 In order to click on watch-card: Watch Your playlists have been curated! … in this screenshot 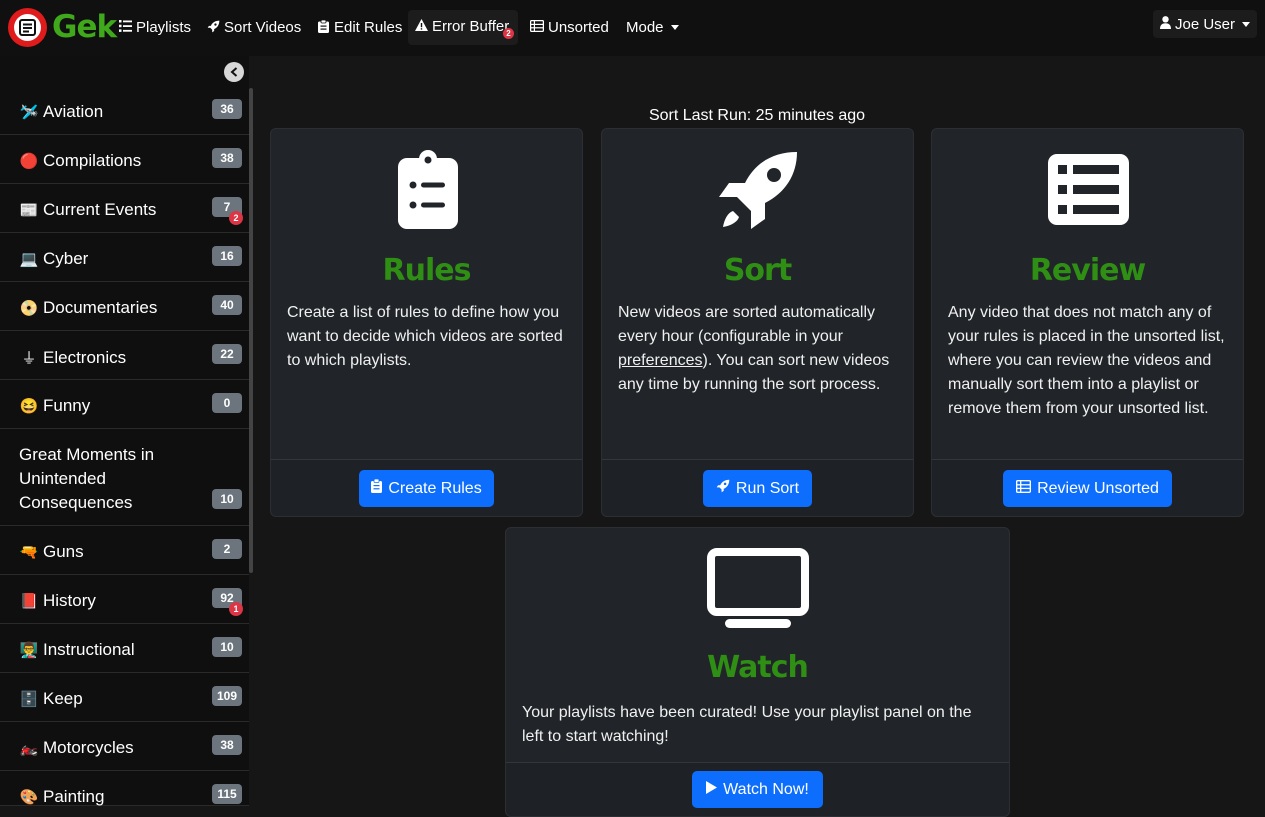, I will do `click(757, 672)`.